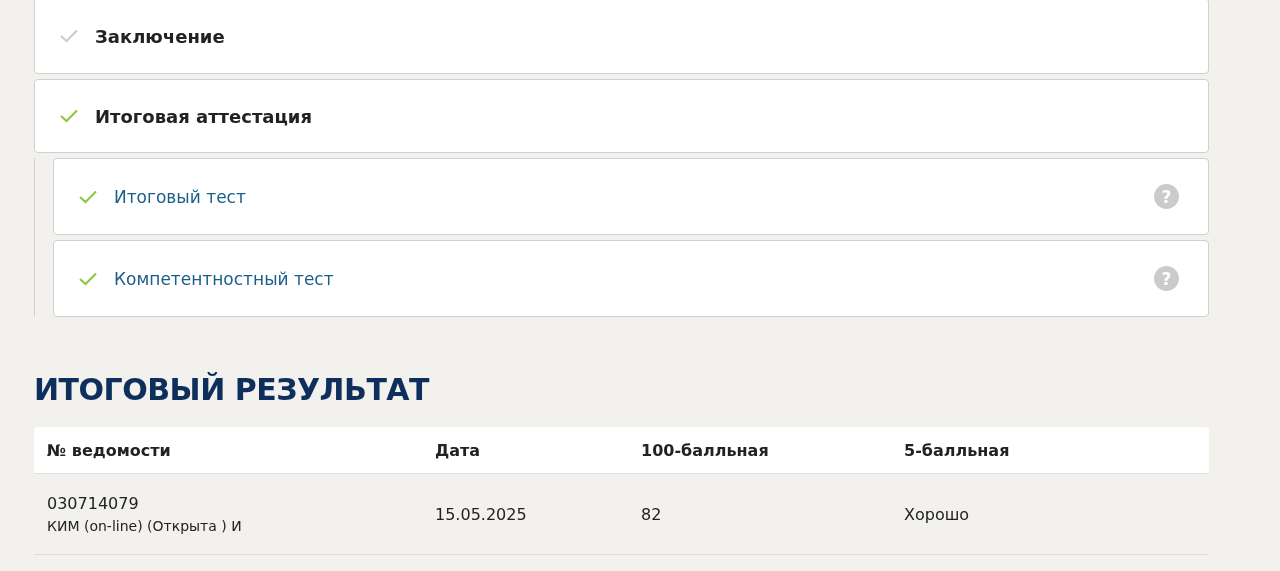  Describe the element at coordinates (634, 196) in the screenshot. I see `subsection-link: Итоговый тест` at that location.